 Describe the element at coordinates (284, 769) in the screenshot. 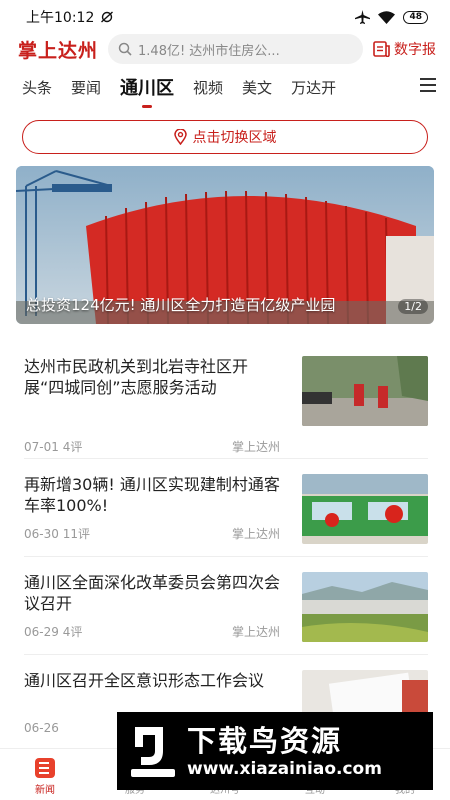

I see `watermark-url: www.xiazainiao.com` at that location.